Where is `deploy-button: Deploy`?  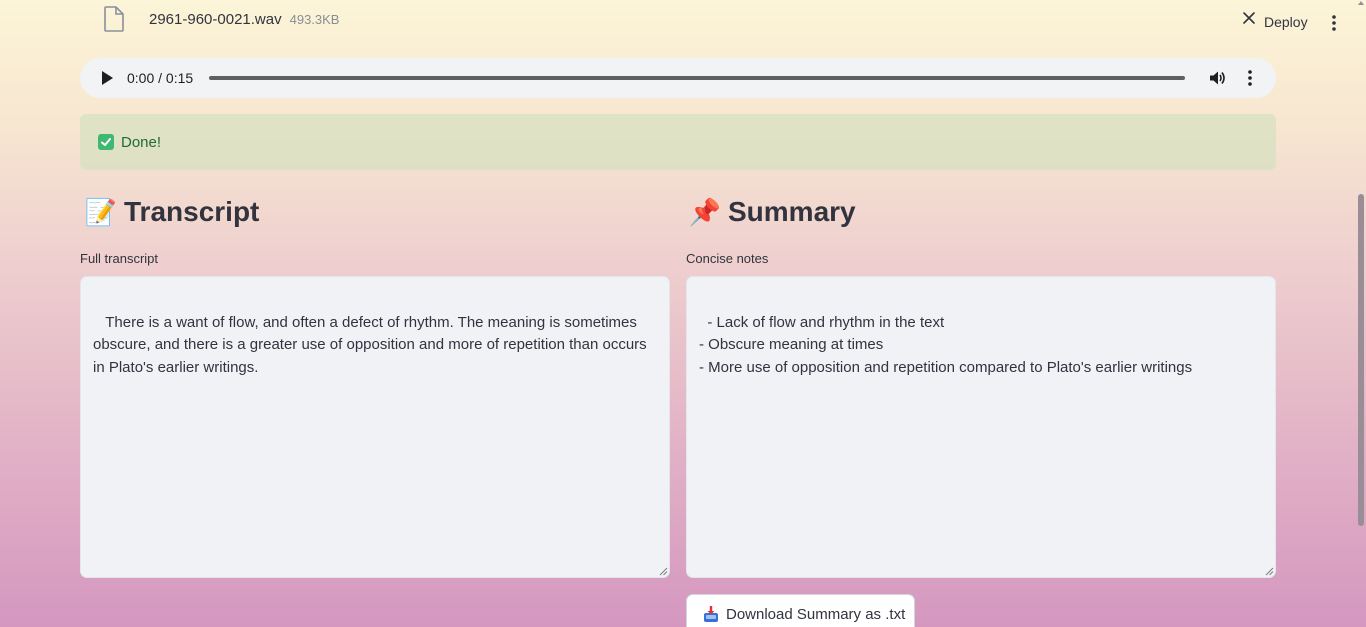 deploy-button: Deploy is located at coordinates (1286, 22).